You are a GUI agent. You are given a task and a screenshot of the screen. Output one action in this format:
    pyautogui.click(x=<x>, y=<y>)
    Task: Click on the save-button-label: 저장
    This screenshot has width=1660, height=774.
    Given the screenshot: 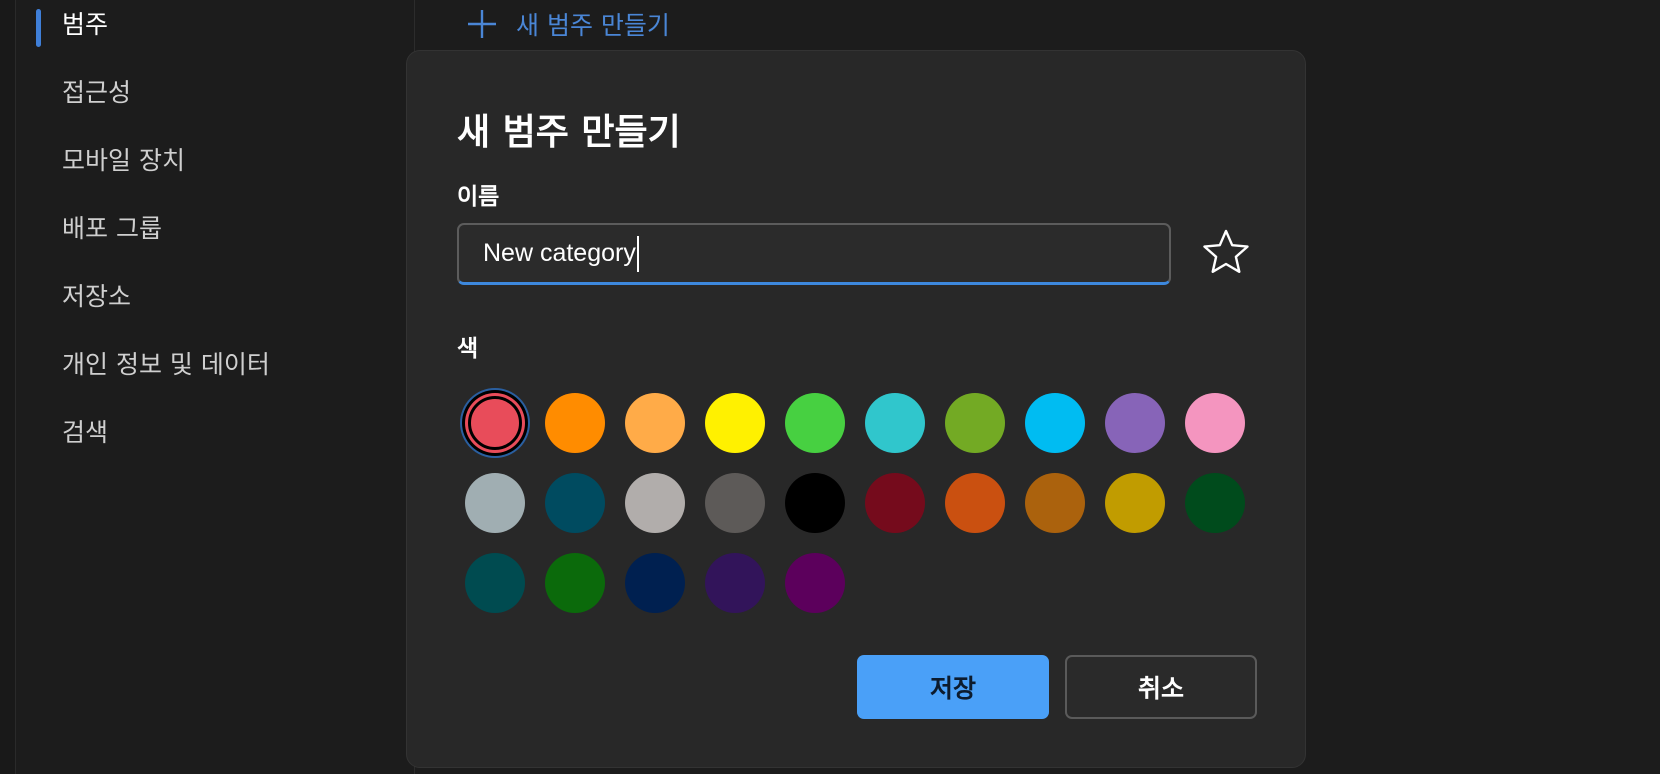 What is the action you would take?
    pyautogui.click(x=952, y=688)
    